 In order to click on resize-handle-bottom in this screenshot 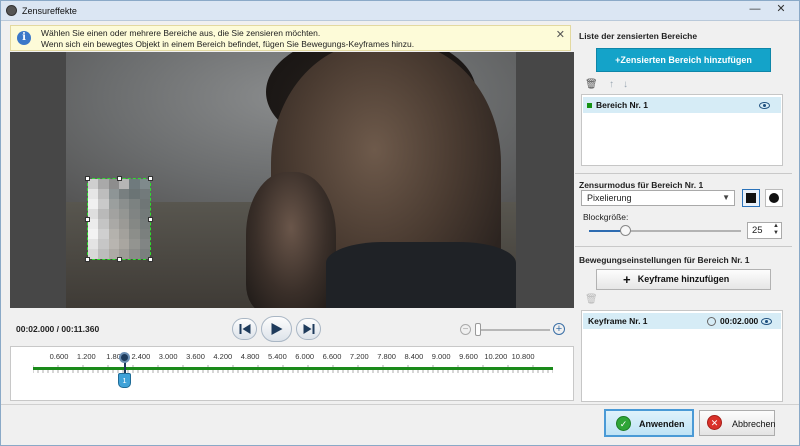, I will do `click(119, 259)`.